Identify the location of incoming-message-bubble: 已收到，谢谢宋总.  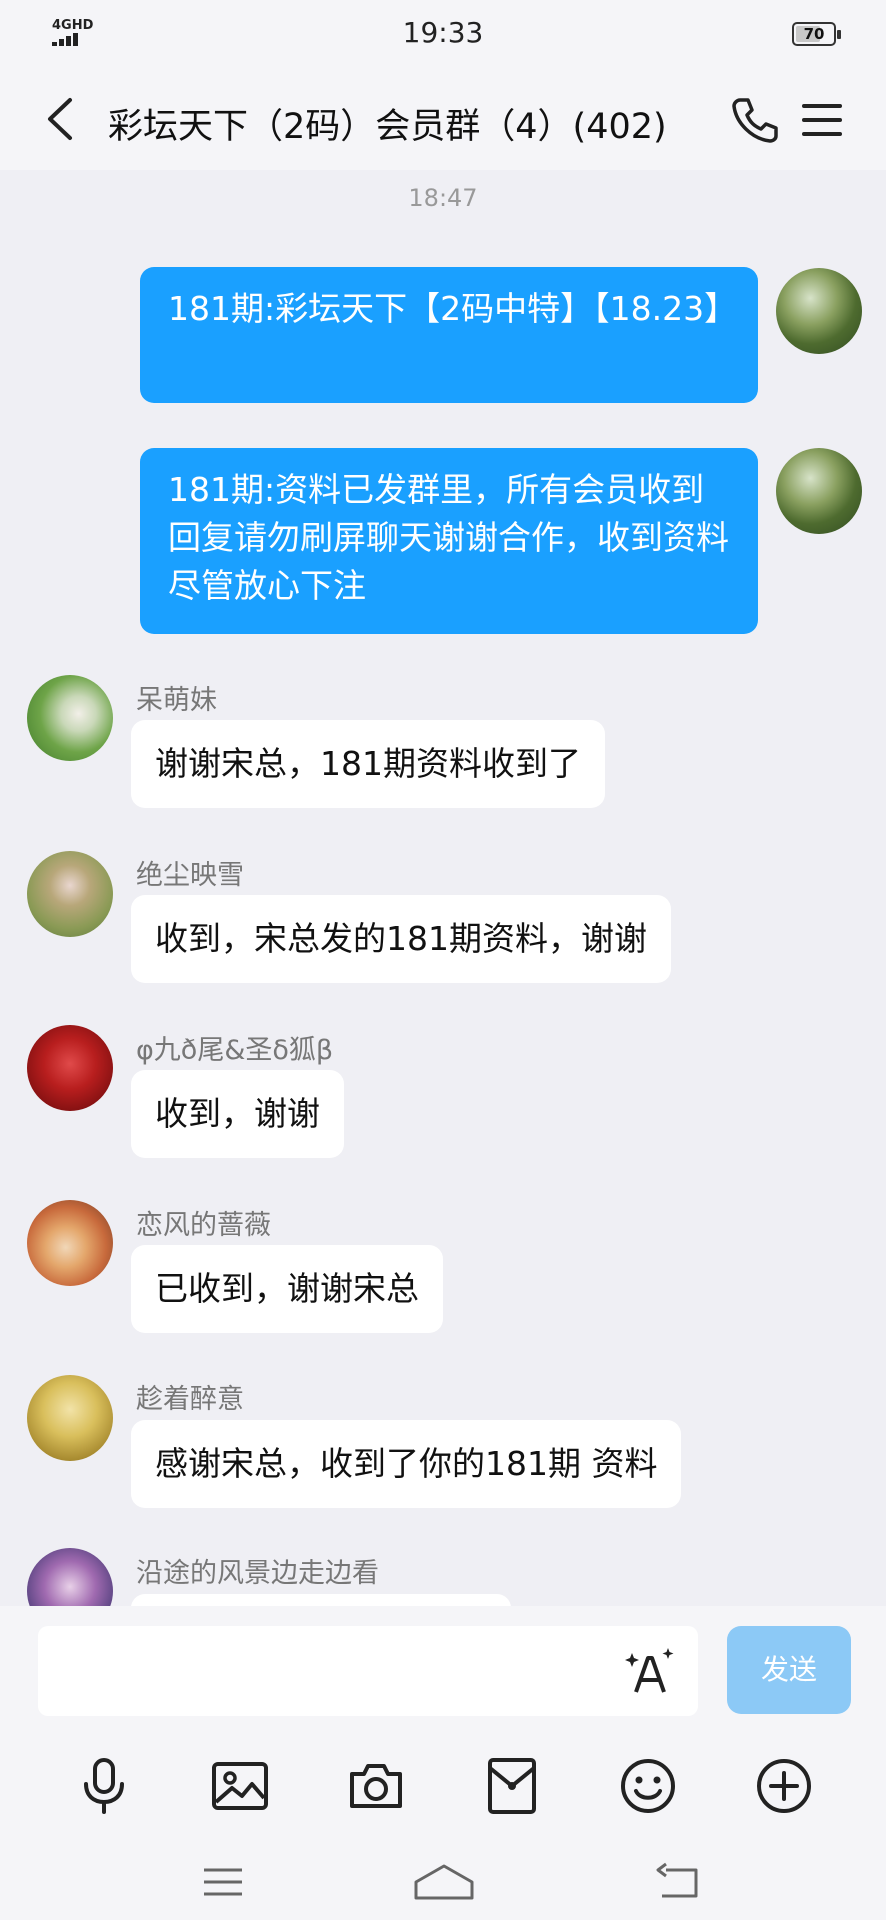
(287, 1289).